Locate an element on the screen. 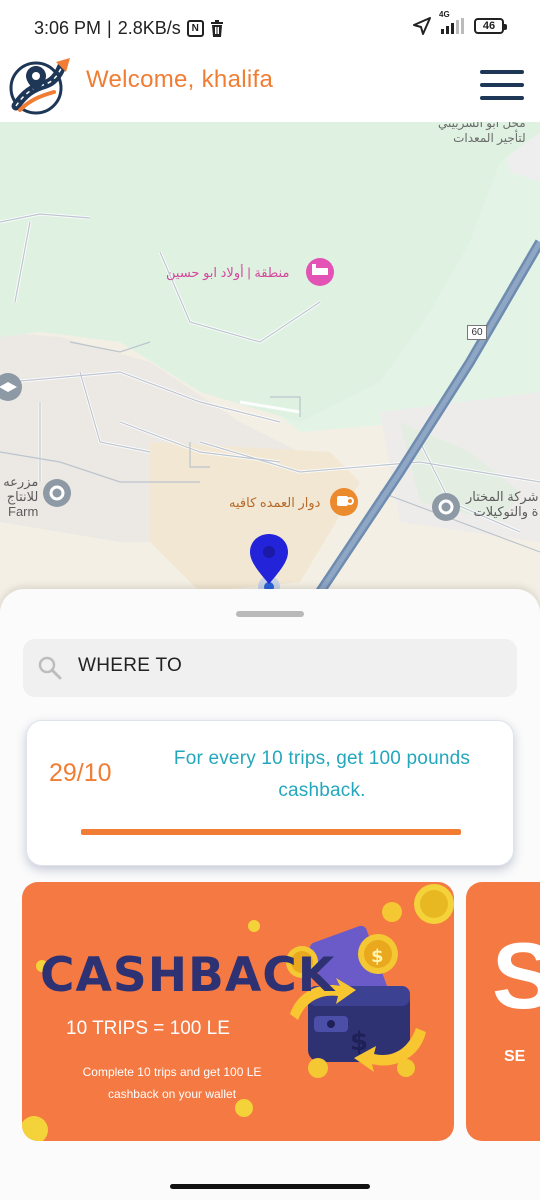 The width and height of the screenshot is (540, 1200). home-indicator is located at coordinates (270, 1186).